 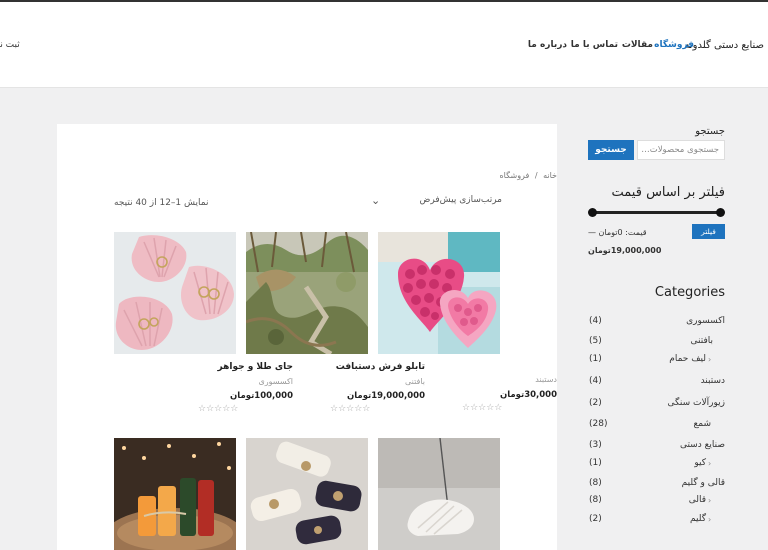 I want to click on product-price: 30,000تومان, so click(x=528, y=395).